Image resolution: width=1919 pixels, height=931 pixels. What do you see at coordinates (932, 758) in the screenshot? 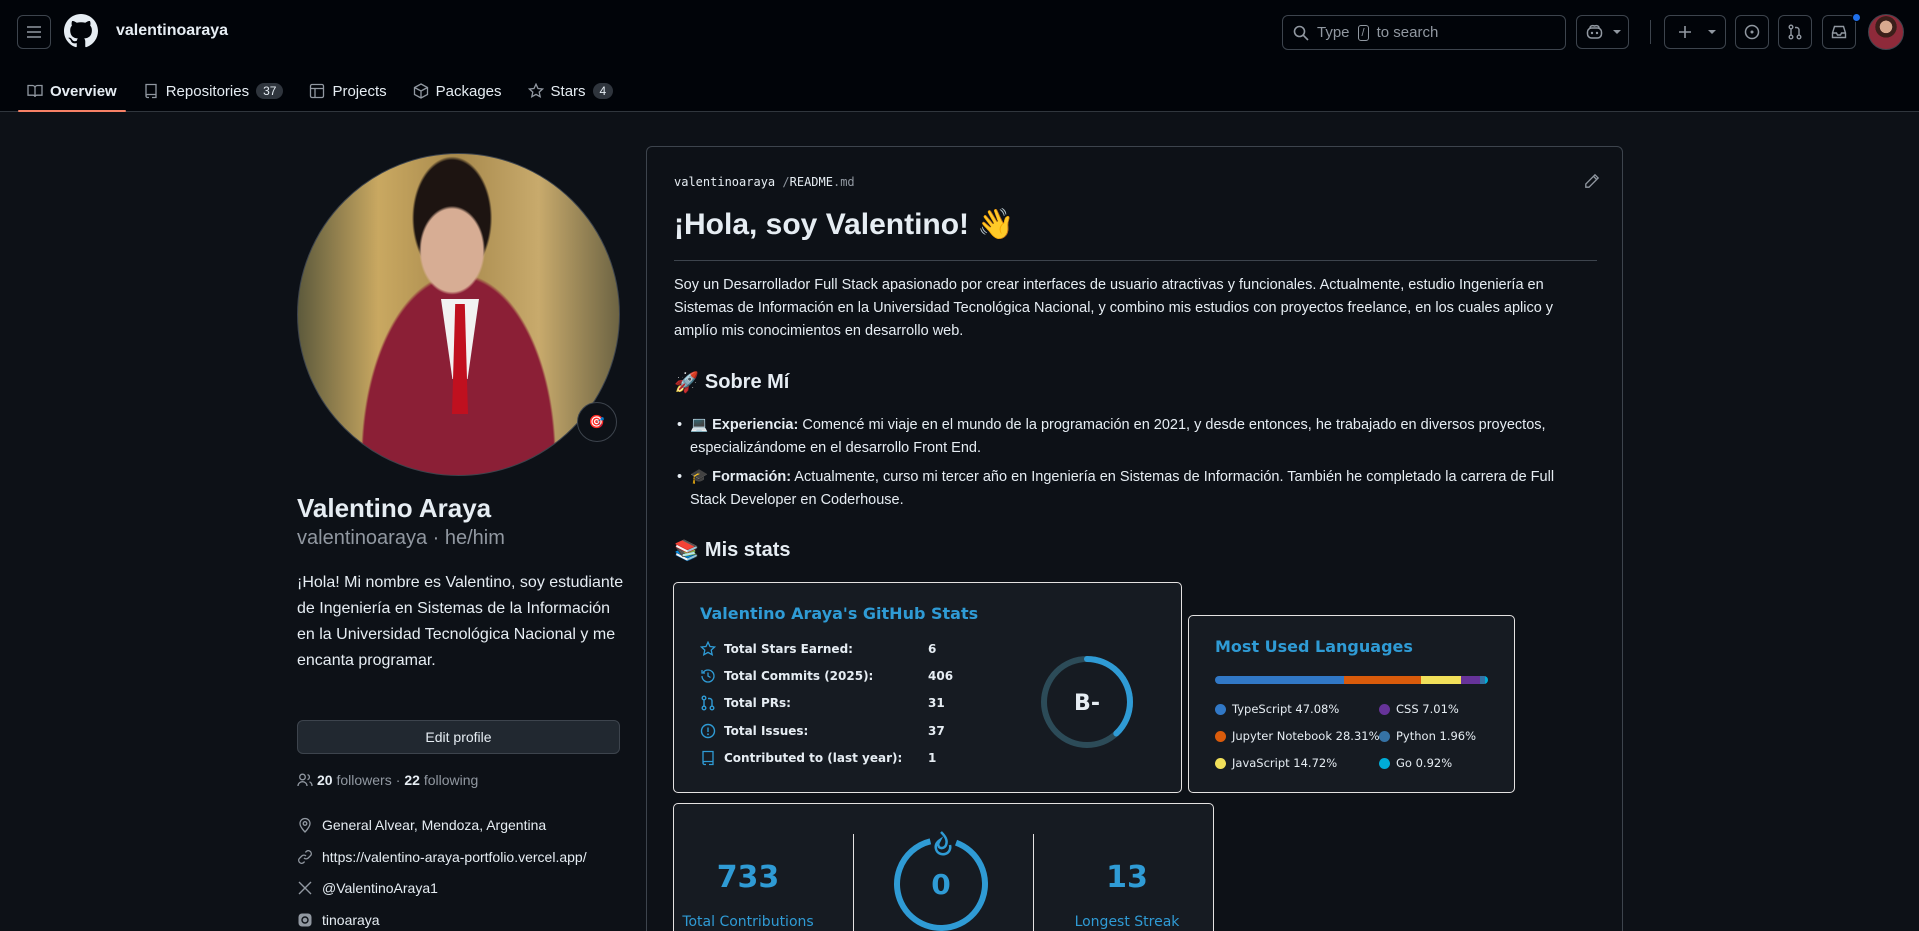
I see `stat-value: 1` at bounding box center [932, 758].